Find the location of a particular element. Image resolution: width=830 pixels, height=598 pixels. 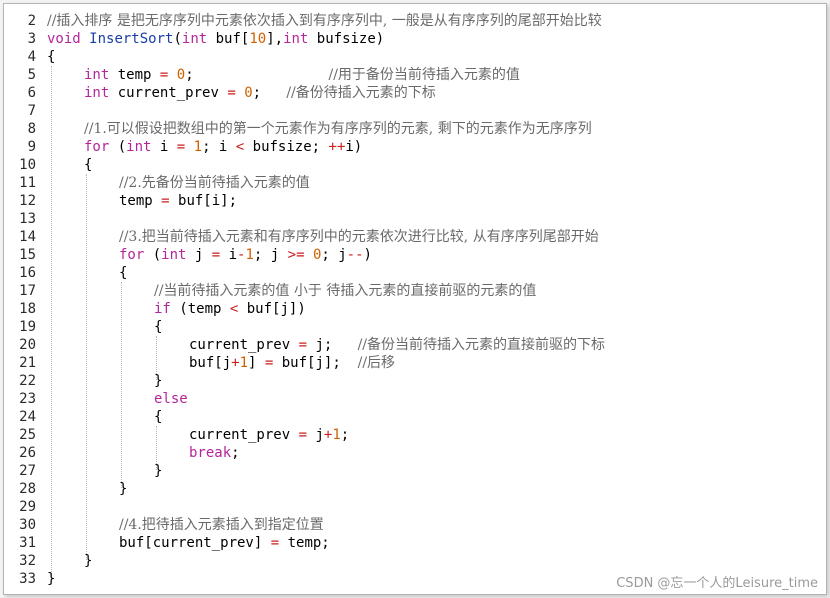

line-number: 24 is located at coordinates (27, 417).